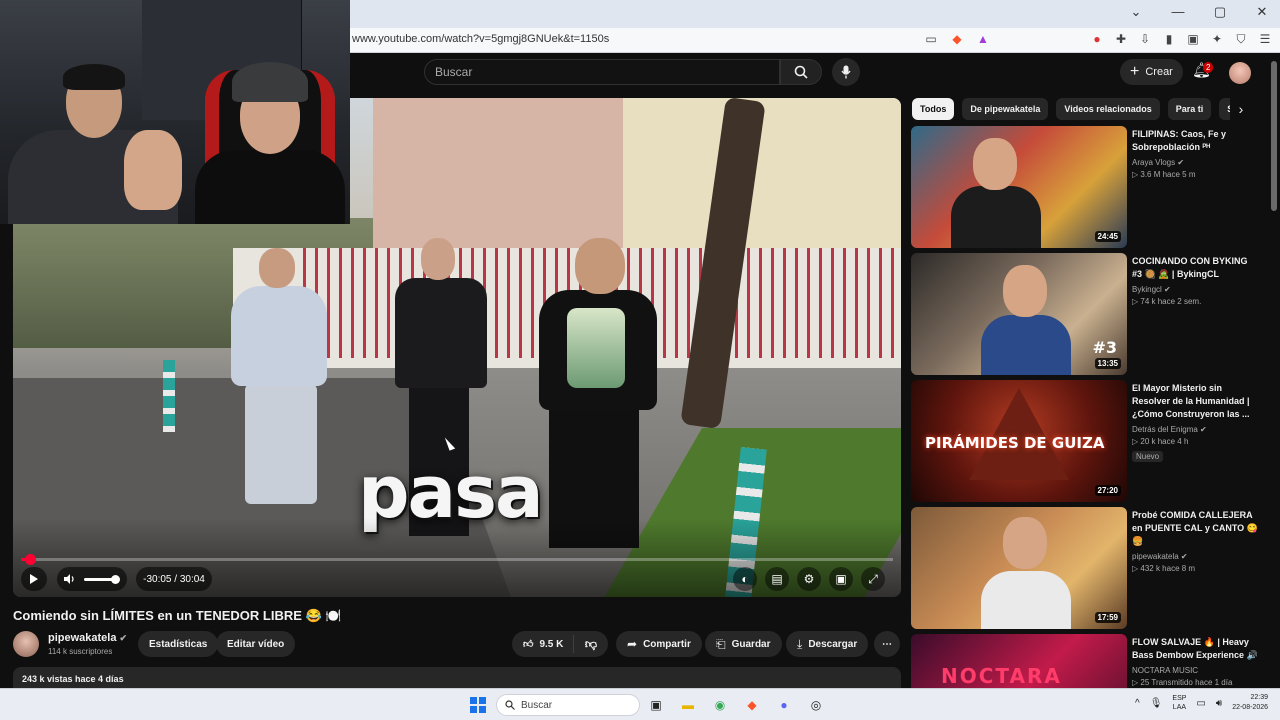 This screenshot has height=720, width=1280. Describe the element at coordinates (602, 72) in the screenshot. I see `search-input: Buscar` at that location.